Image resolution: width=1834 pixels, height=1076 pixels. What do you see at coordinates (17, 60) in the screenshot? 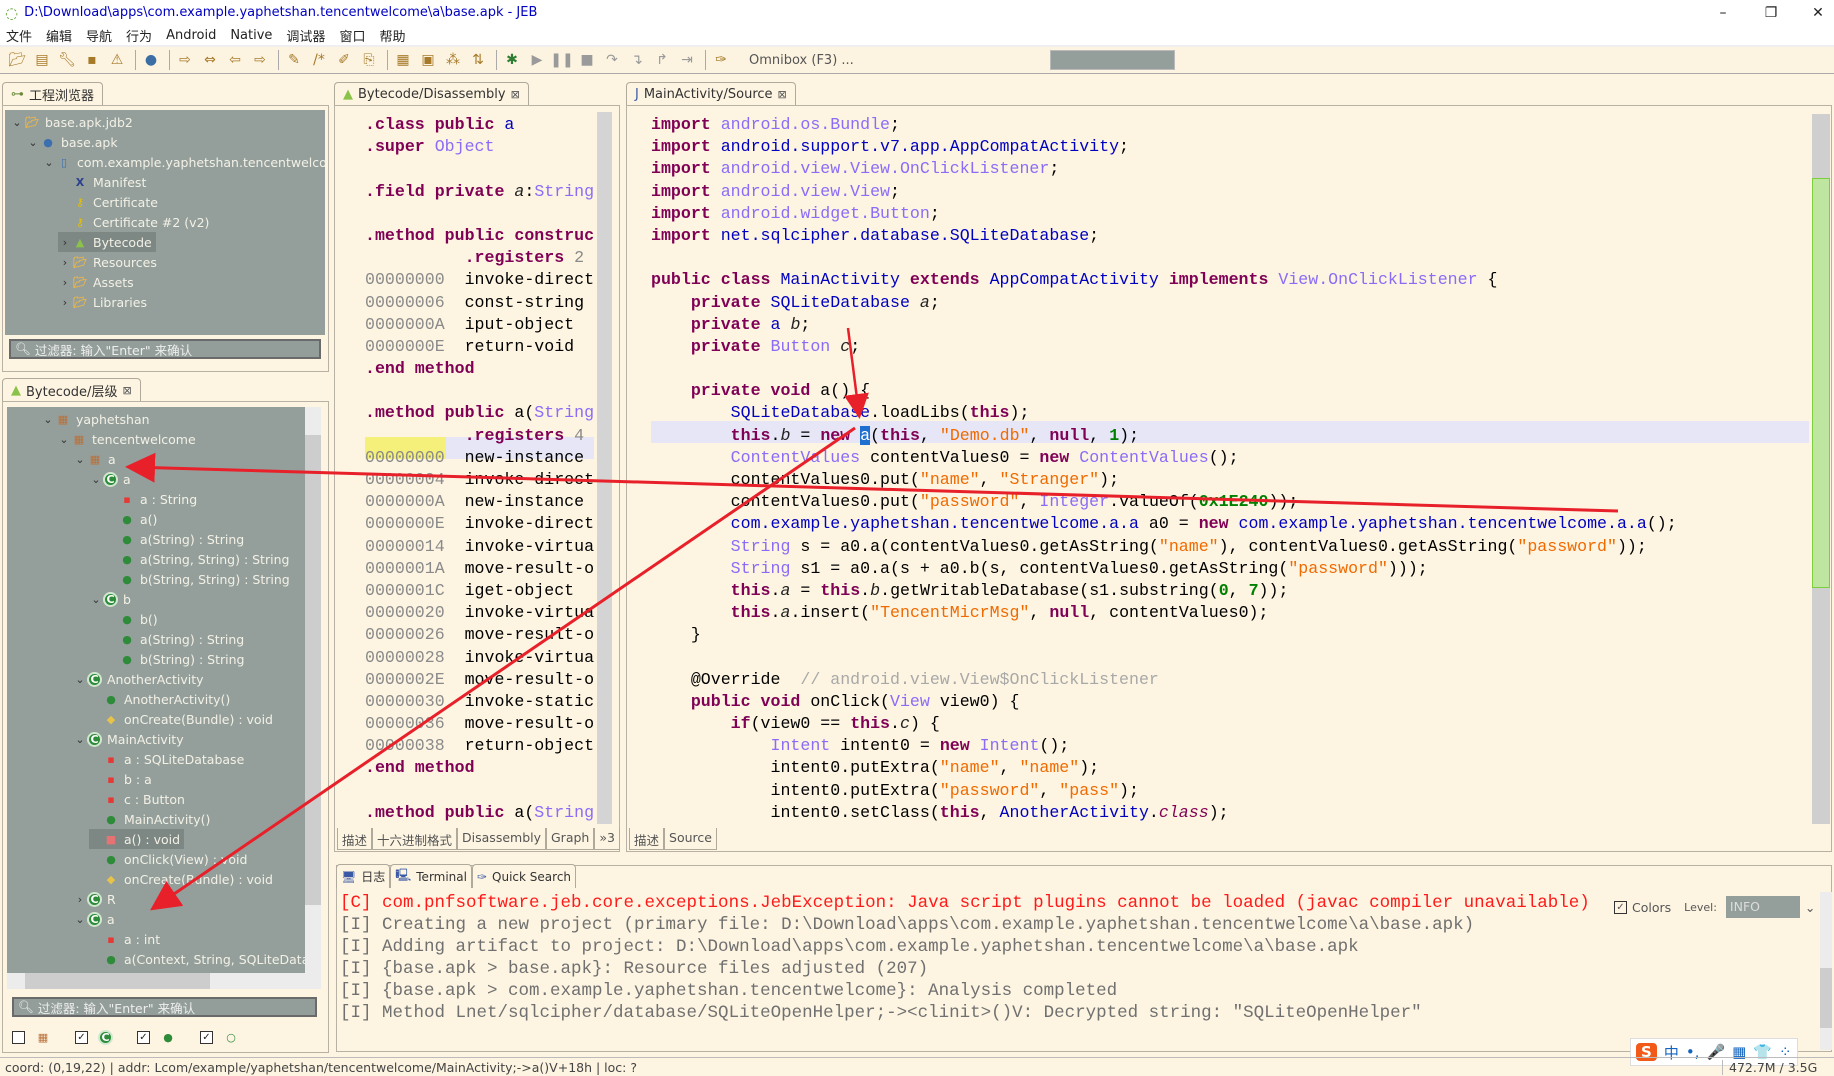
I see `open-icon: 📂︎` at bounding box center [17, 60].